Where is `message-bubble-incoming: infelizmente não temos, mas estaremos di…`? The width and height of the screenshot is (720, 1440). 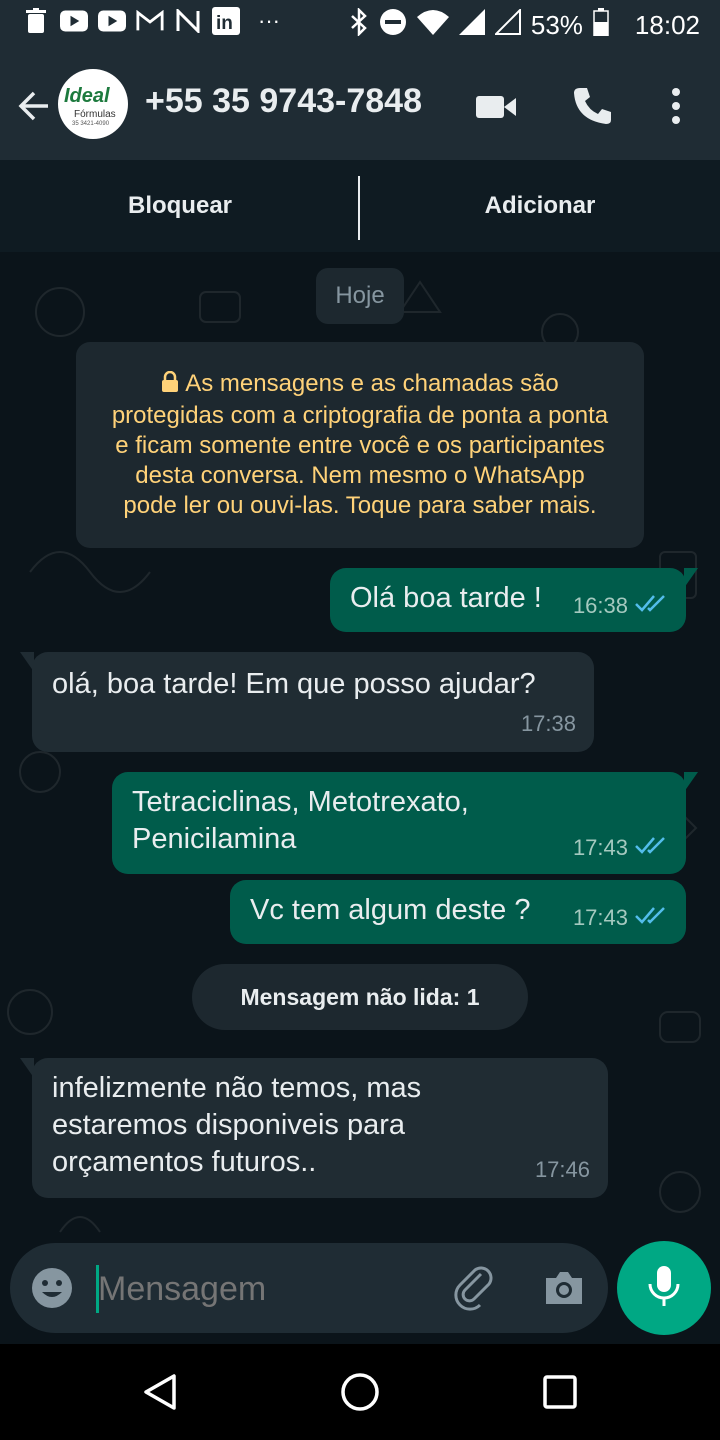 message-bubble-incoming: infelizmente não temos, mas estaremos di… is located at coordinates (314, 1128).